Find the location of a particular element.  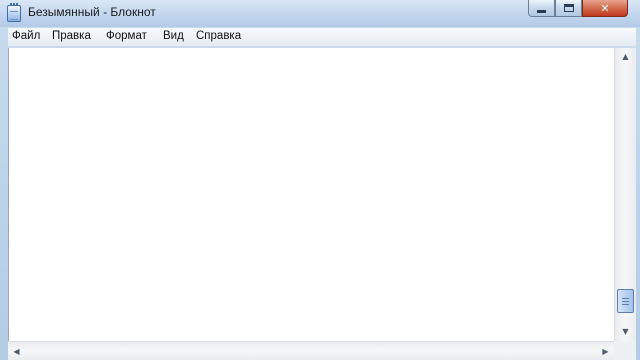

minimize-icon is located at coordinates (541, 11).